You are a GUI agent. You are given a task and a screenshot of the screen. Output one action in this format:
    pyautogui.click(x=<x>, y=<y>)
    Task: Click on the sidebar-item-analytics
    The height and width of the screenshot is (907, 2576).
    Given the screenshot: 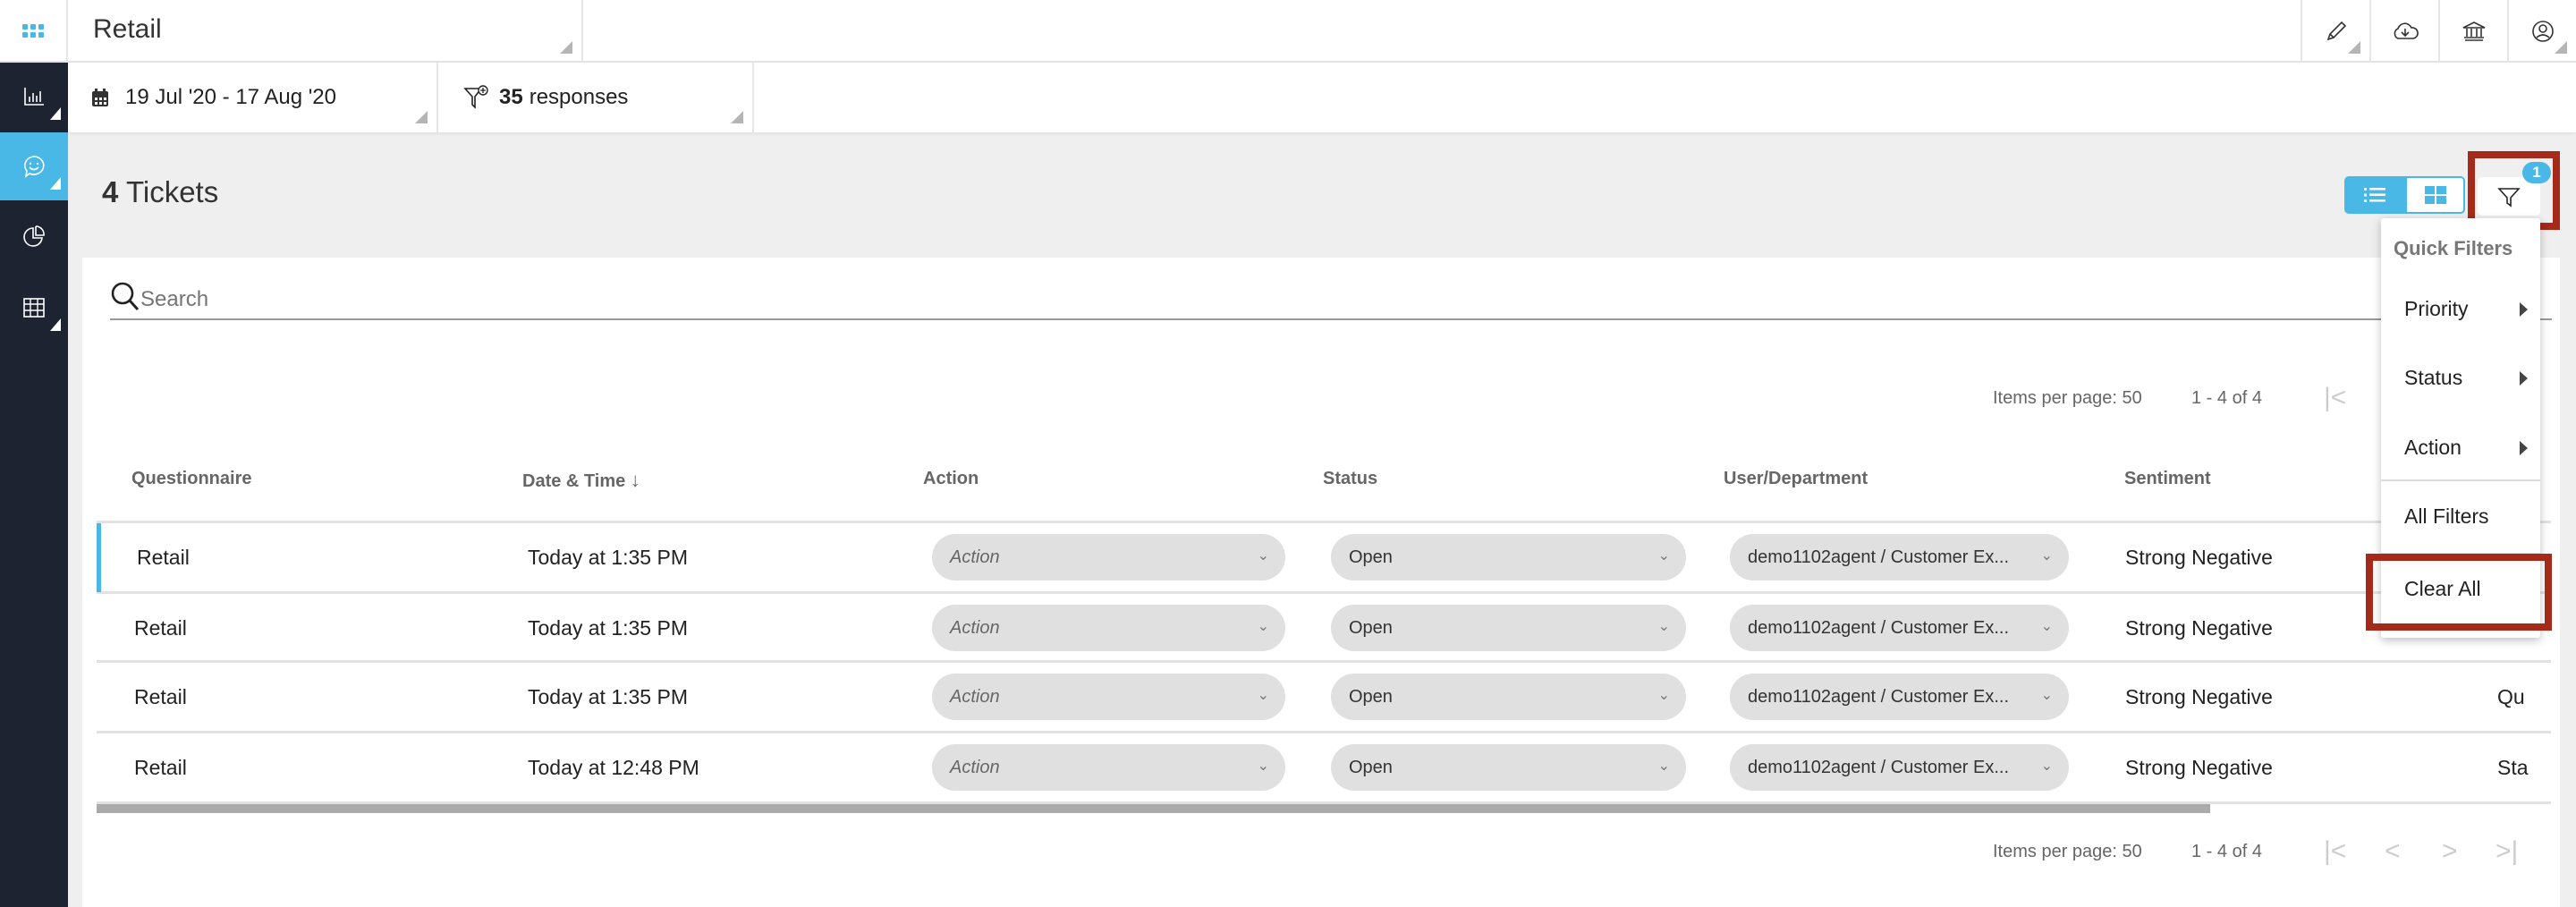 What is the action you would take?
    pyautogui.click(x=34, y=97)
    